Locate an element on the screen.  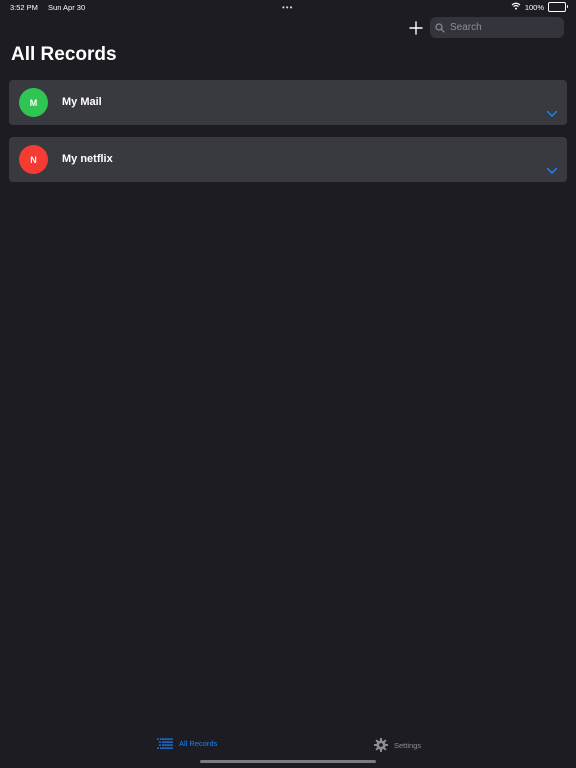
wifi-icon is located at coordinates (516, 7).